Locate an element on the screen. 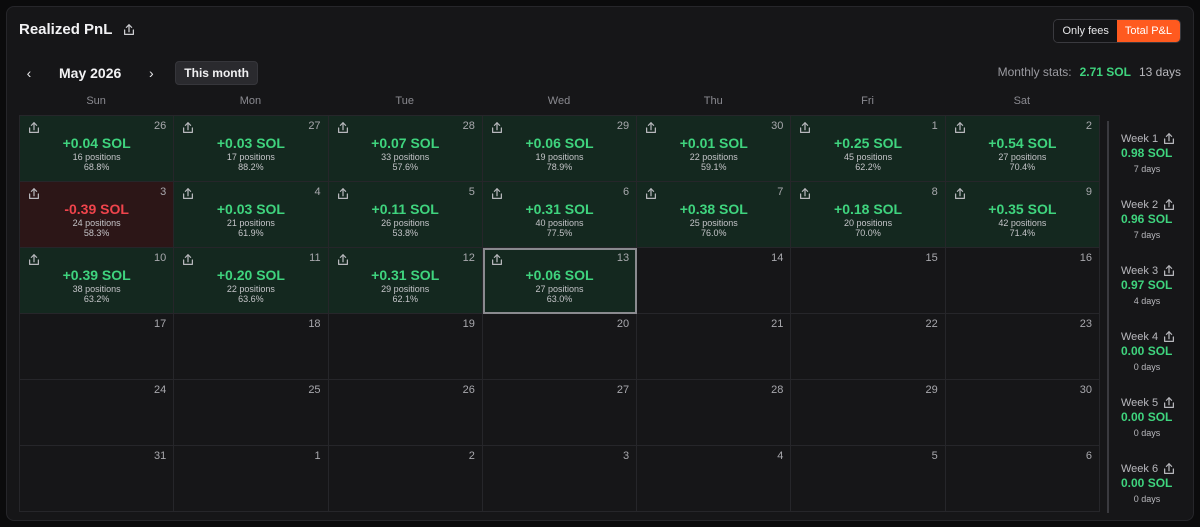  calendar-day-cell: 30 is located at coordinates (1022, 413).